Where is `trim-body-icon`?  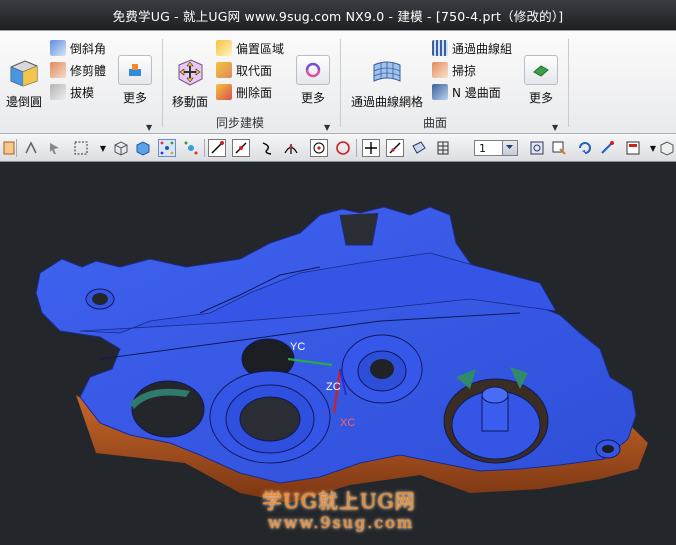 trim-body-icon is located at coordinates (58, 70).